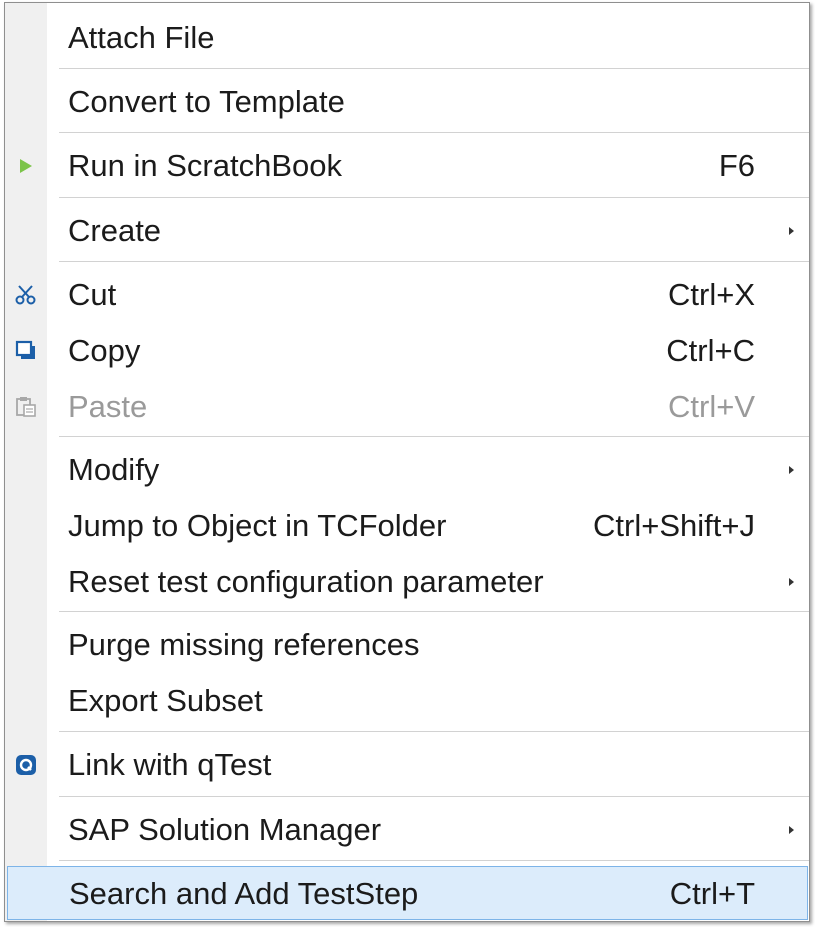 This screenshot has height=927, width=815. What do you see at coordinates (407, 295) in the screenshot?
I see `menu-item-cut: Cut Ctrl+X` at bounding box center [407, 295].